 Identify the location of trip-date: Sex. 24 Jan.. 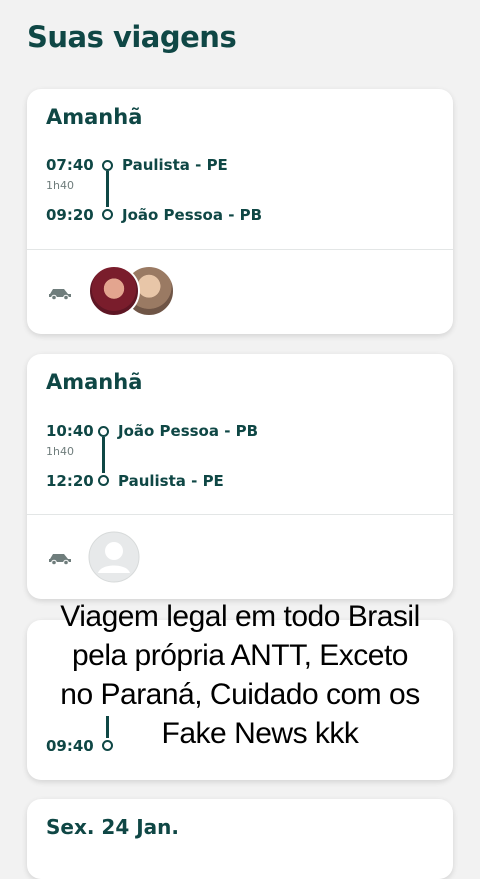
(112, 827).